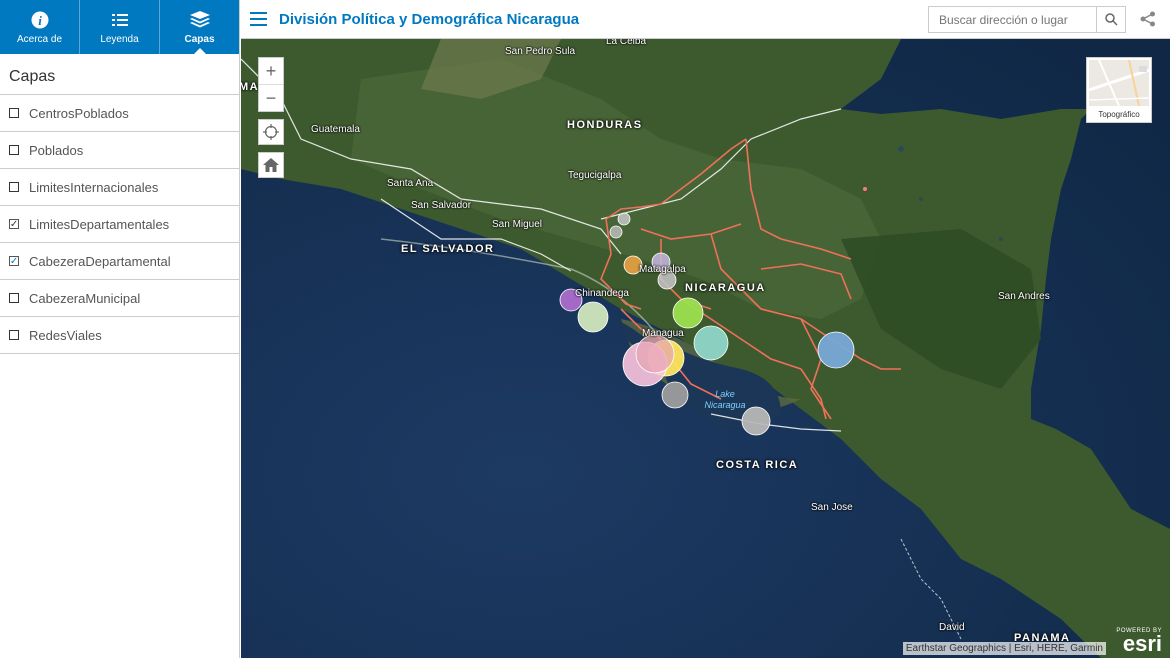 The image size is (1170, 658). What do you see at coordinates (99, 224) in the screenshot?
I see `layer-label: LimitesDepartamentales` at bounding box center [99, 224].